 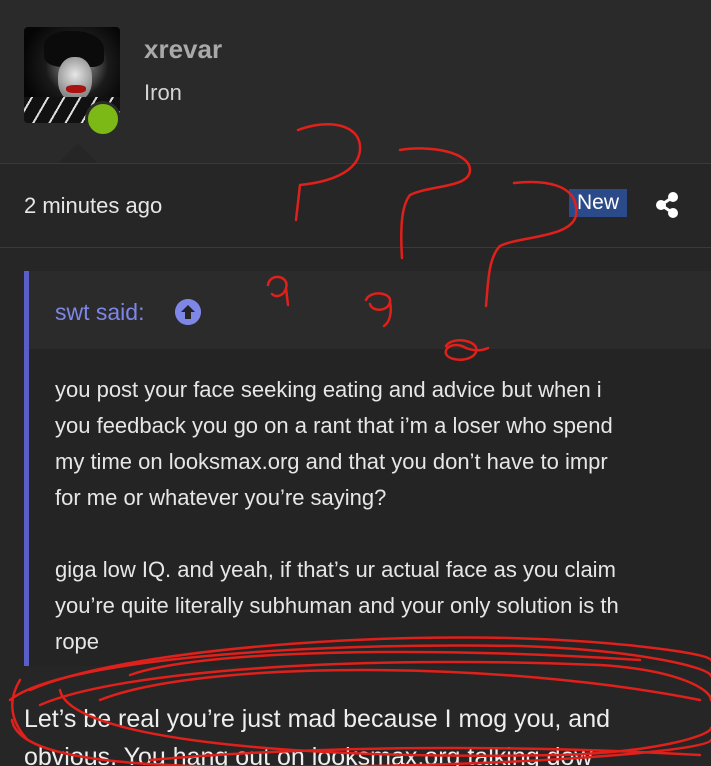 I want to click on arrow-up-circle-icon, so click(x=188, y=312).